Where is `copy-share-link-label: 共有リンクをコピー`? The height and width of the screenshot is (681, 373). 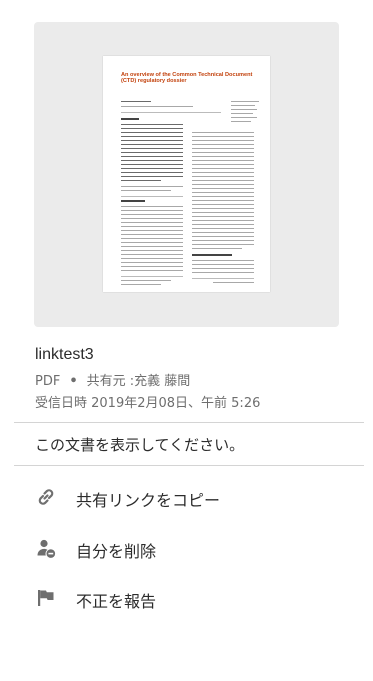 copy-share-link-label: 共有リンクをコピー is located at coordinates (148, 500).